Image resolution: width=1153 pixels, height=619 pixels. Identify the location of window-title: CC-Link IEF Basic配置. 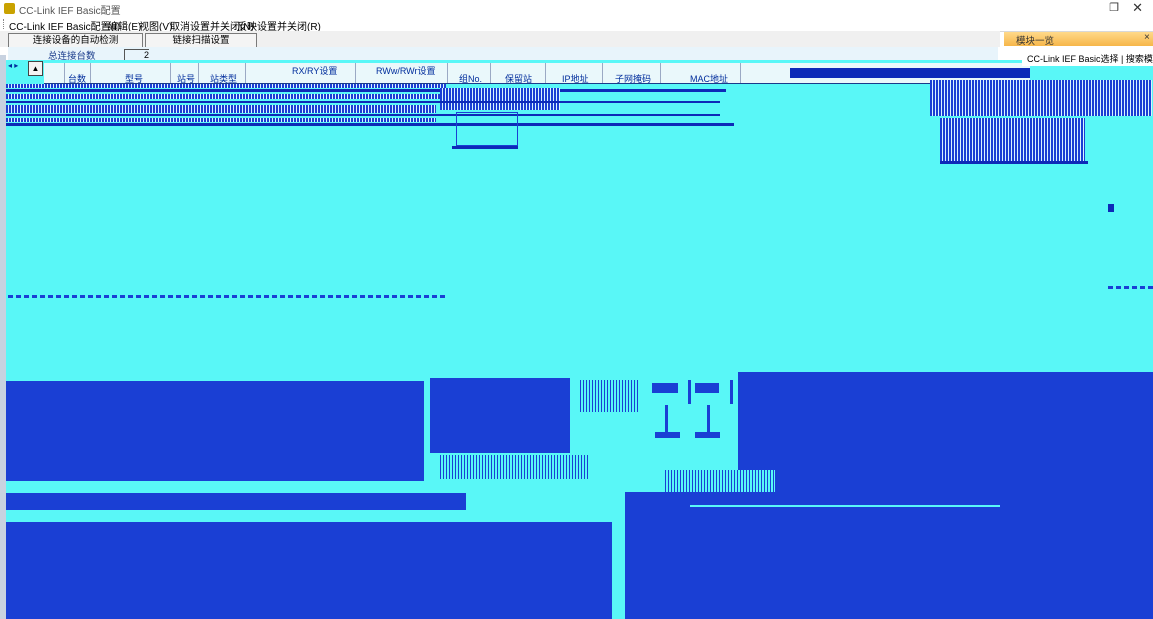
(70, 11).